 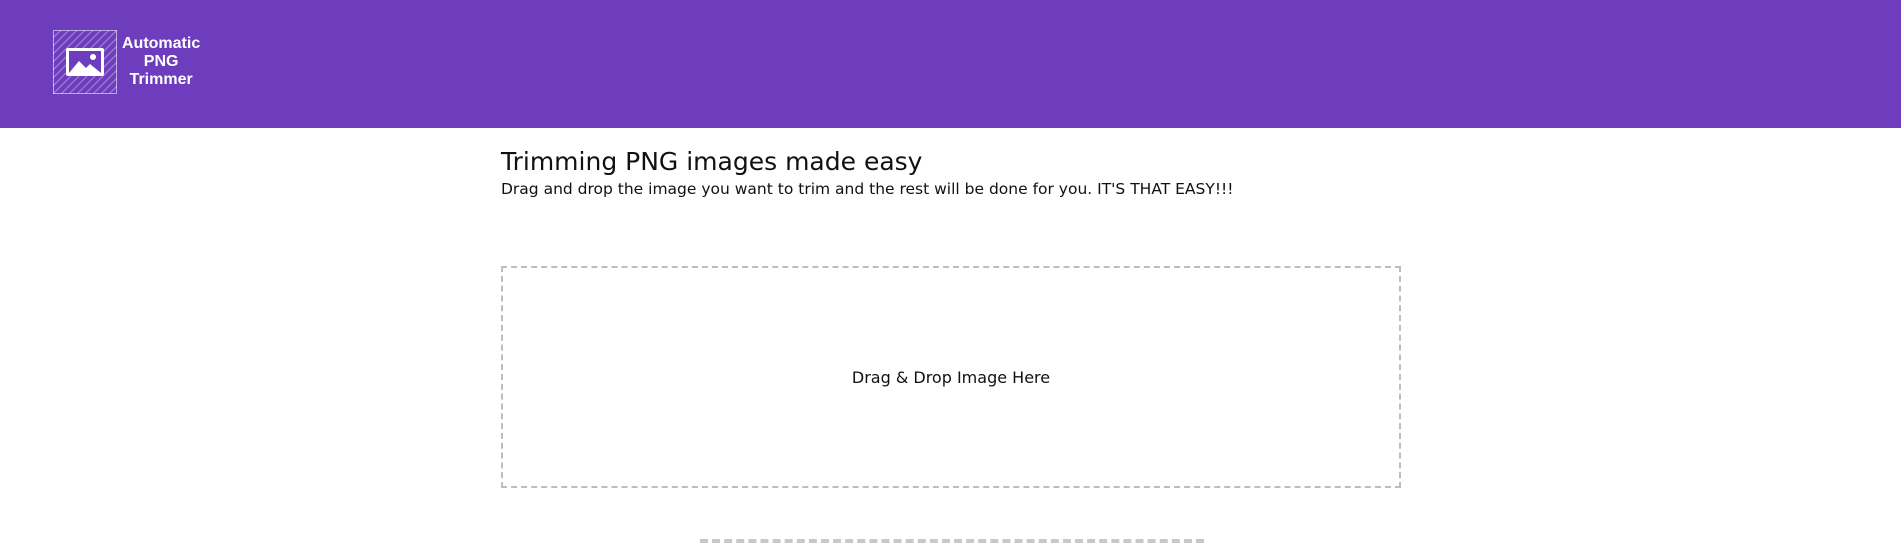 I want to click on logo-line-2: PNG, so click(x=161, y=61).